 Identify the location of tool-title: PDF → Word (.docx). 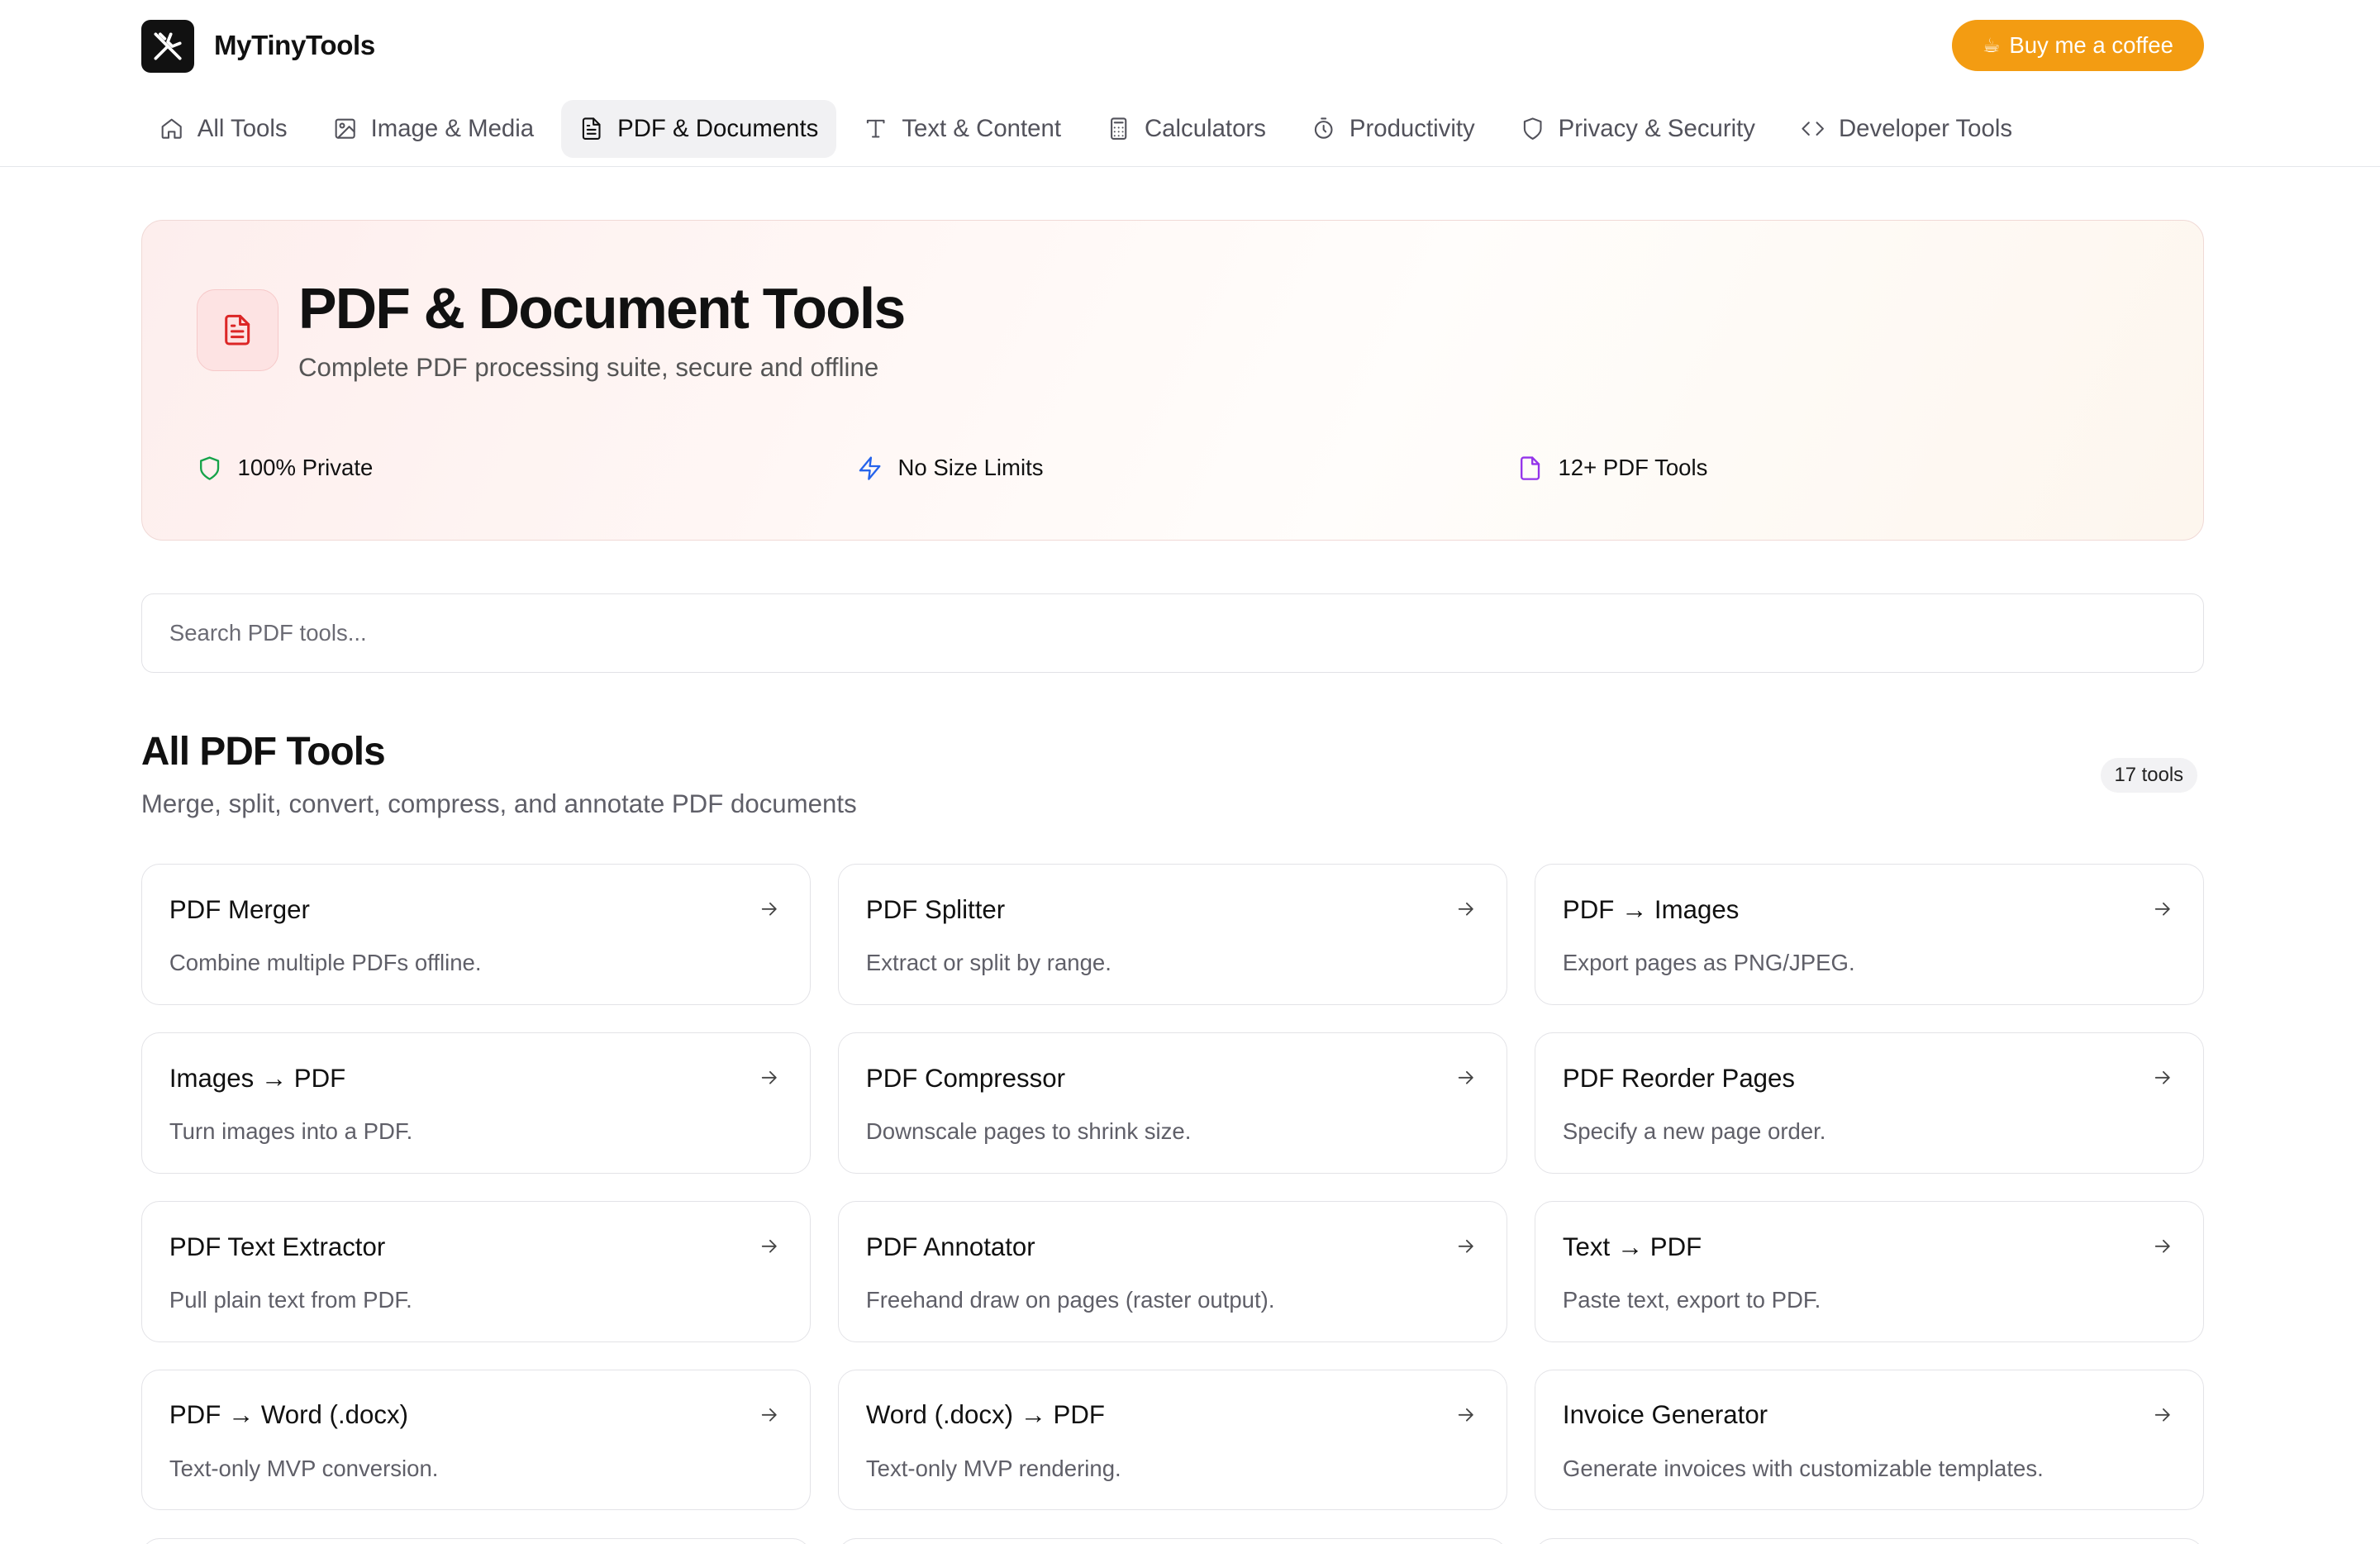
(288, 1415).